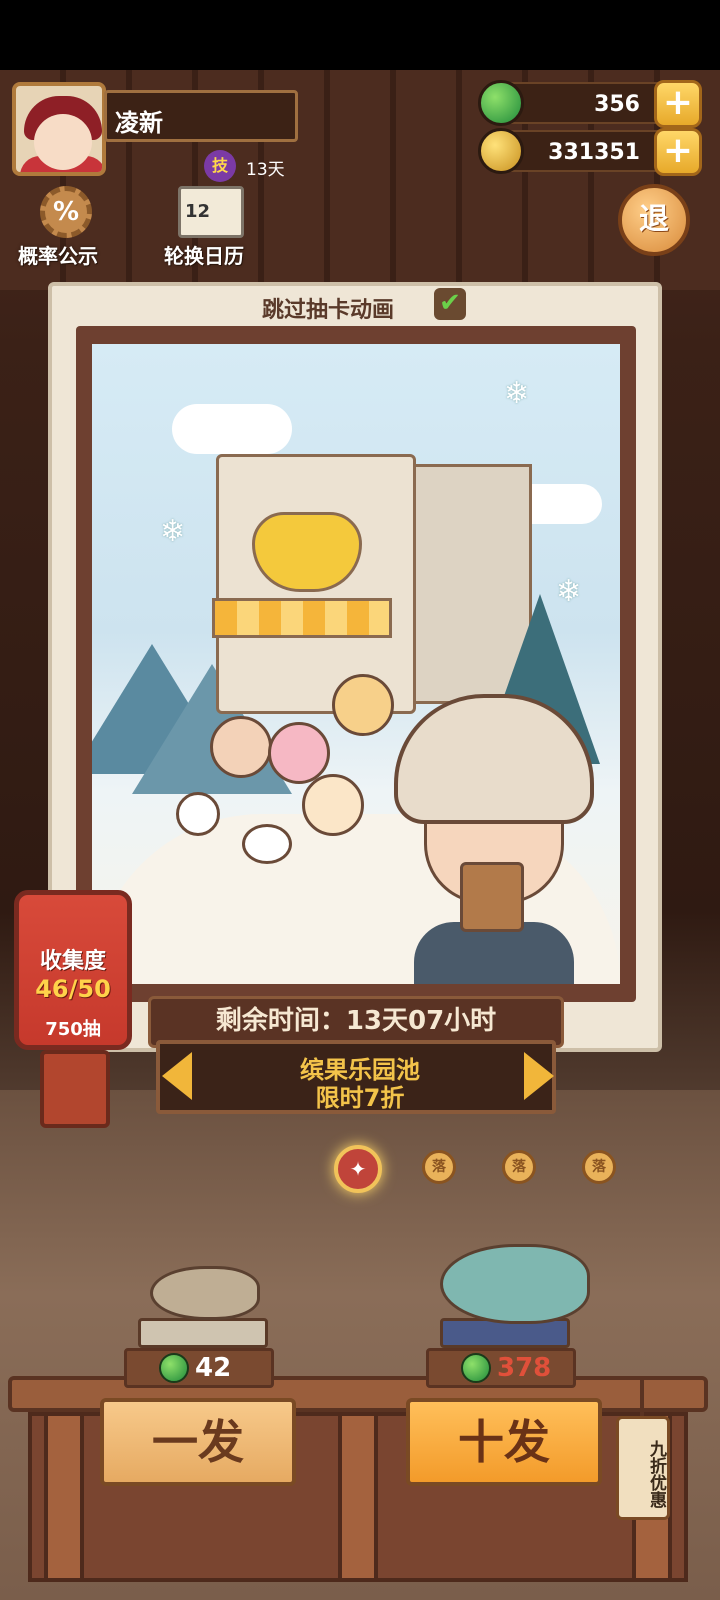 This screenshot has width=720, height=1600. I want to click on exit-button: 退, so click(654, 220).